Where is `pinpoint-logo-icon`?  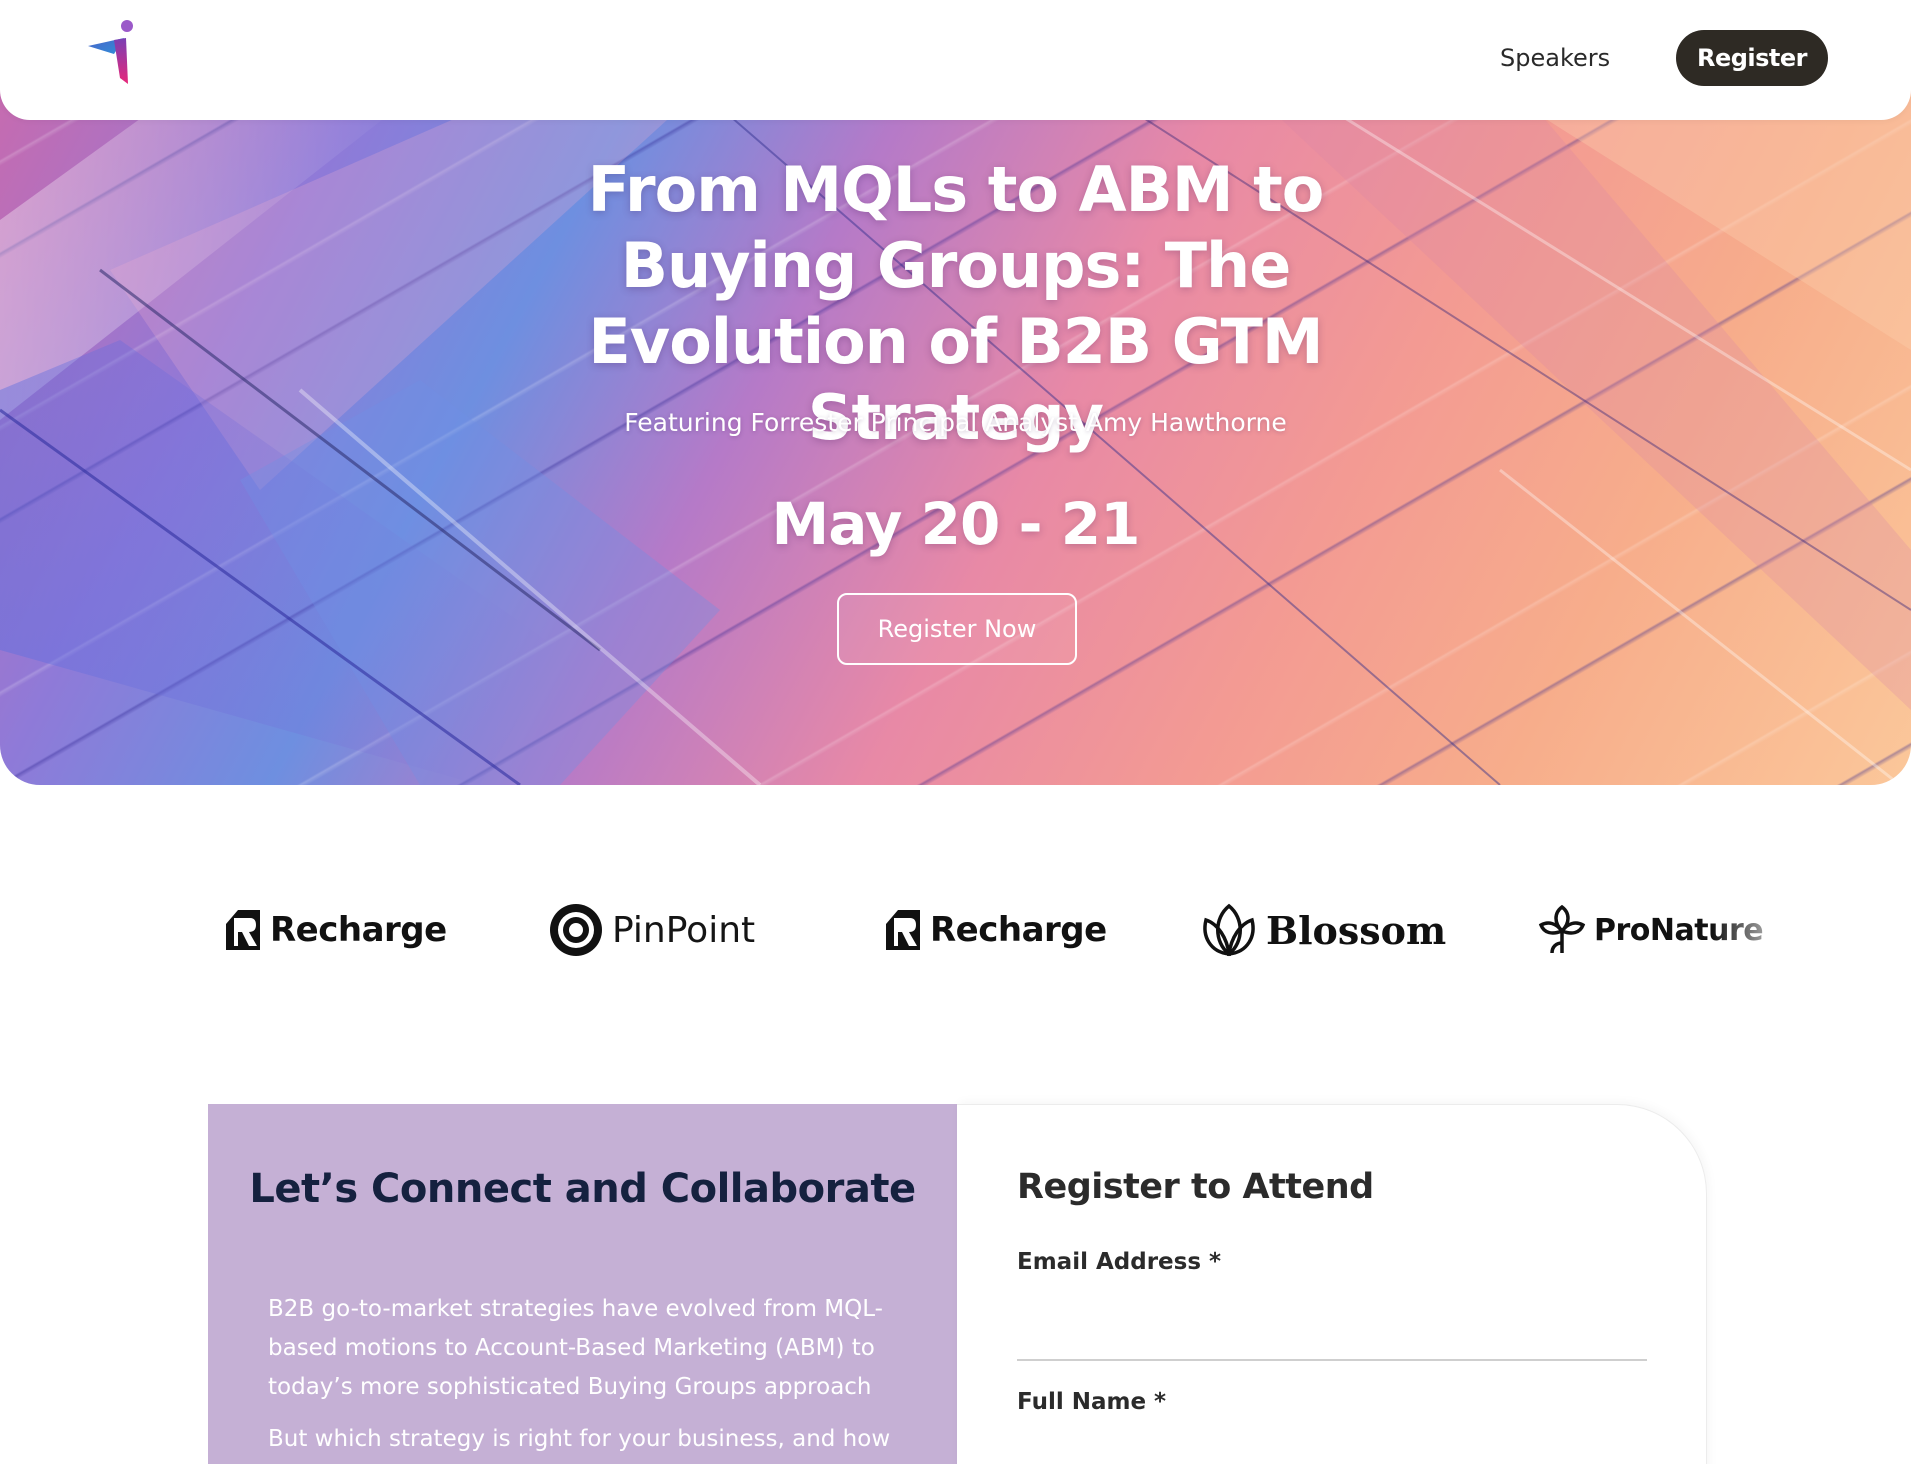 pinpoint-logo-icon is located at coordinates (576, 930).